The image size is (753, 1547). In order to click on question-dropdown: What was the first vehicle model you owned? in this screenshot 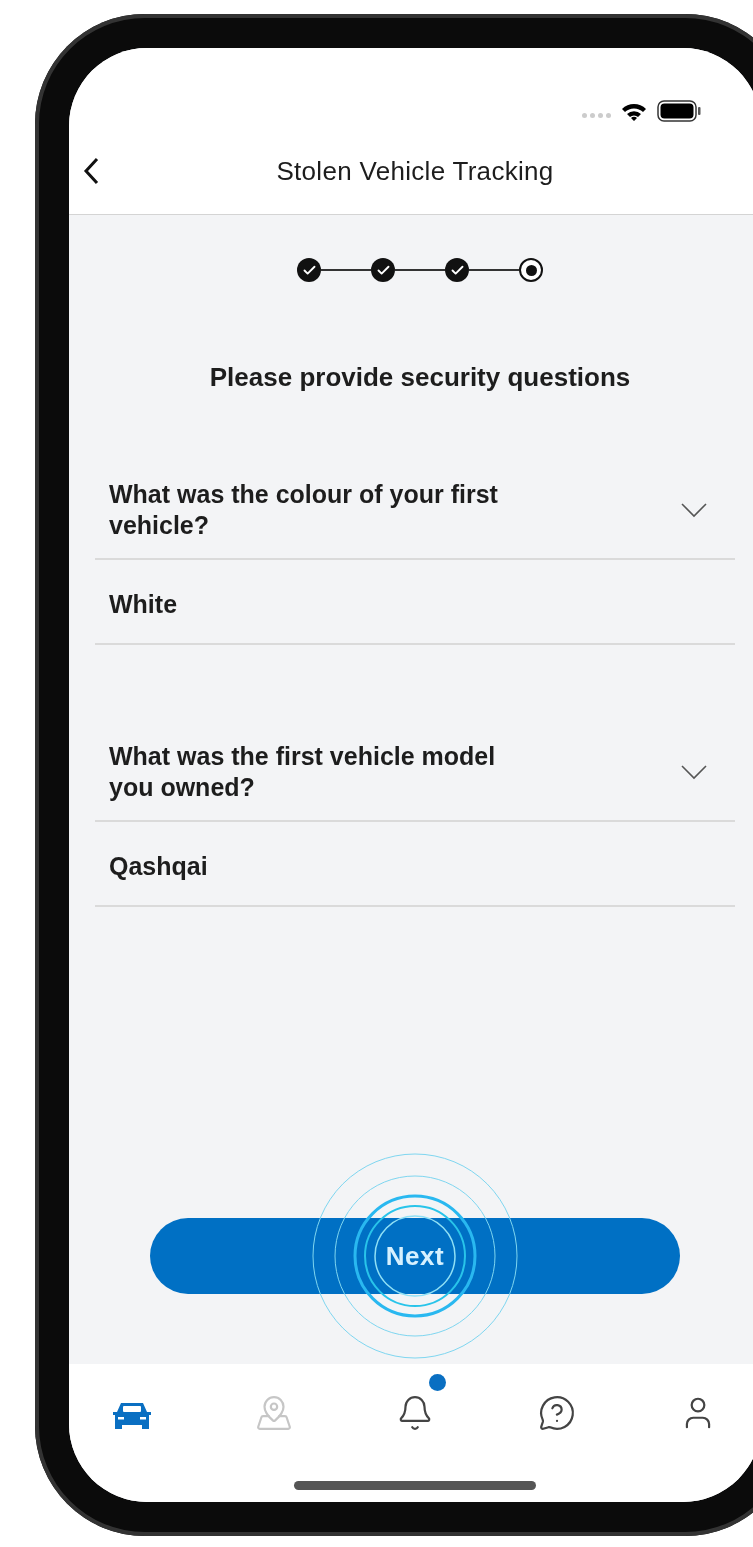, I will do `click(415, 781)`.